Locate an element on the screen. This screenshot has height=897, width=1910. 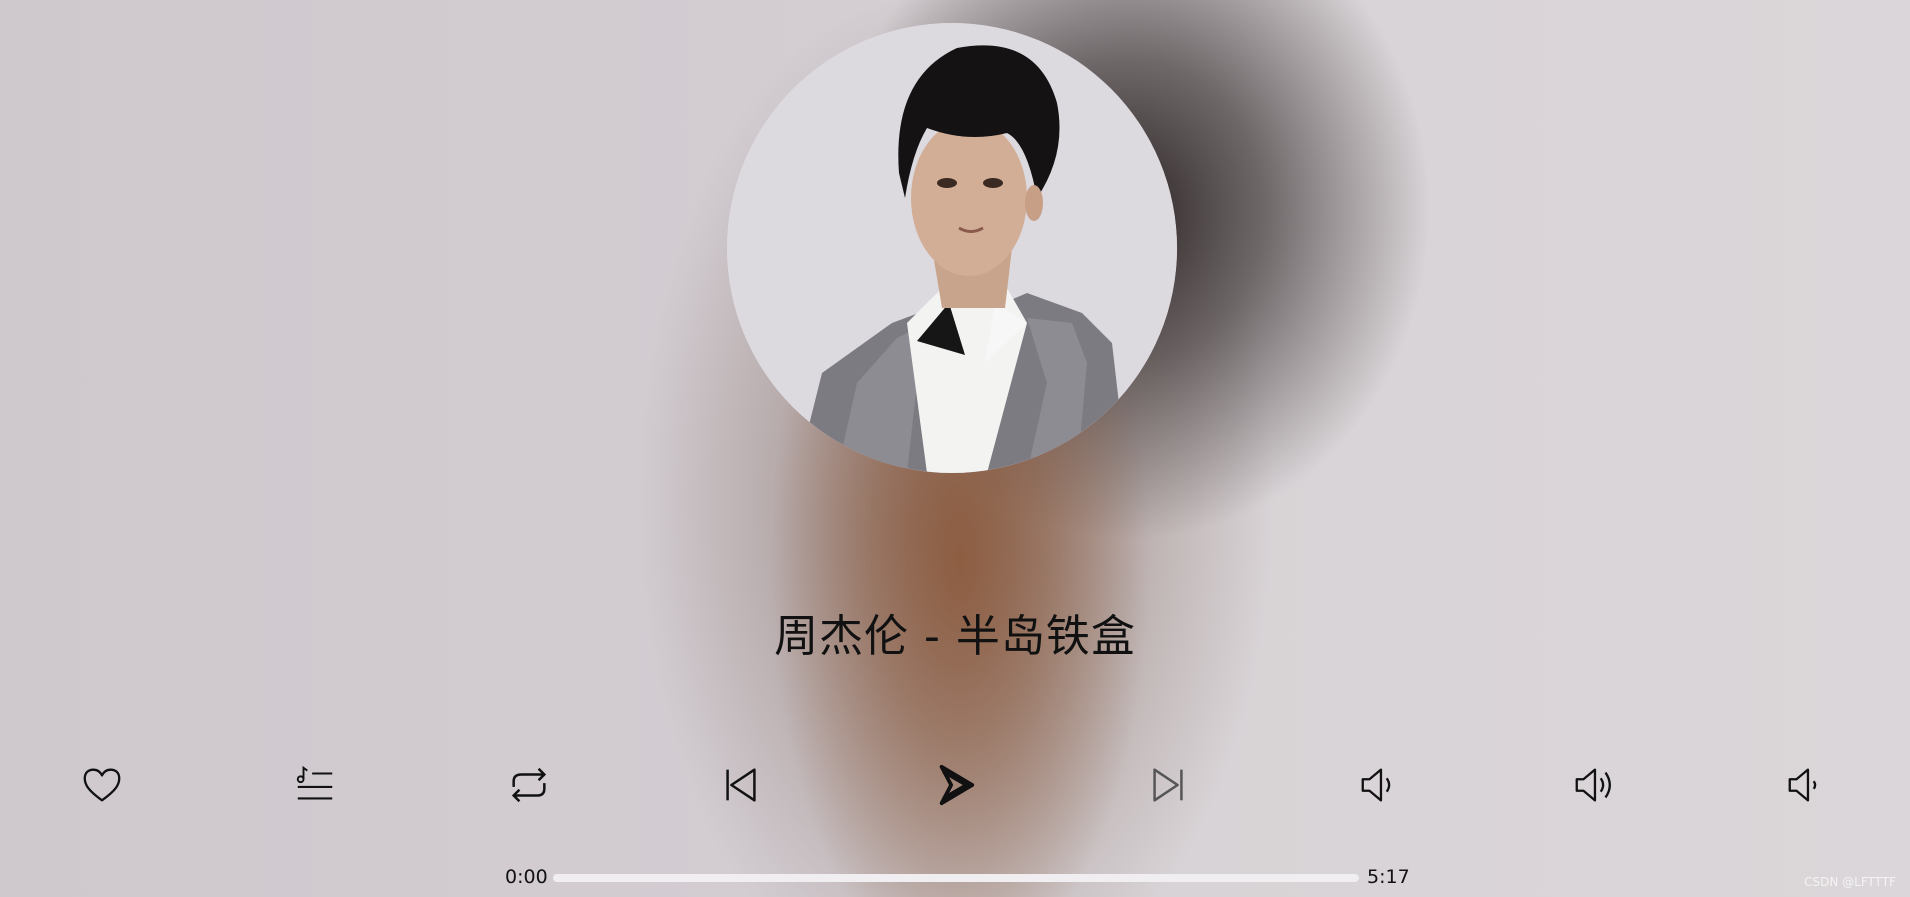
volume-up-button is located at coordinates (1594, 785).